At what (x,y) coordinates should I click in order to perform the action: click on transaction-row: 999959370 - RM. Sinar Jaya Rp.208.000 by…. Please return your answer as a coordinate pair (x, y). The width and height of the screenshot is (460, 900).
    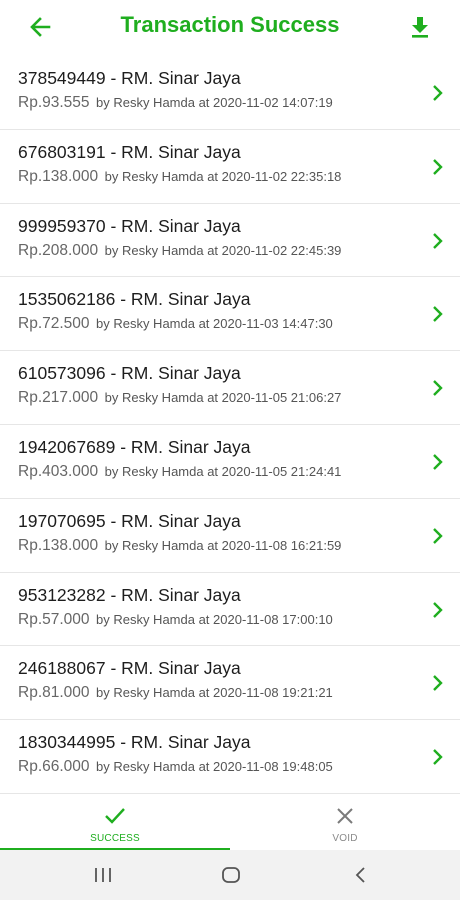
    Looking at the image, I should click on (230, 241).